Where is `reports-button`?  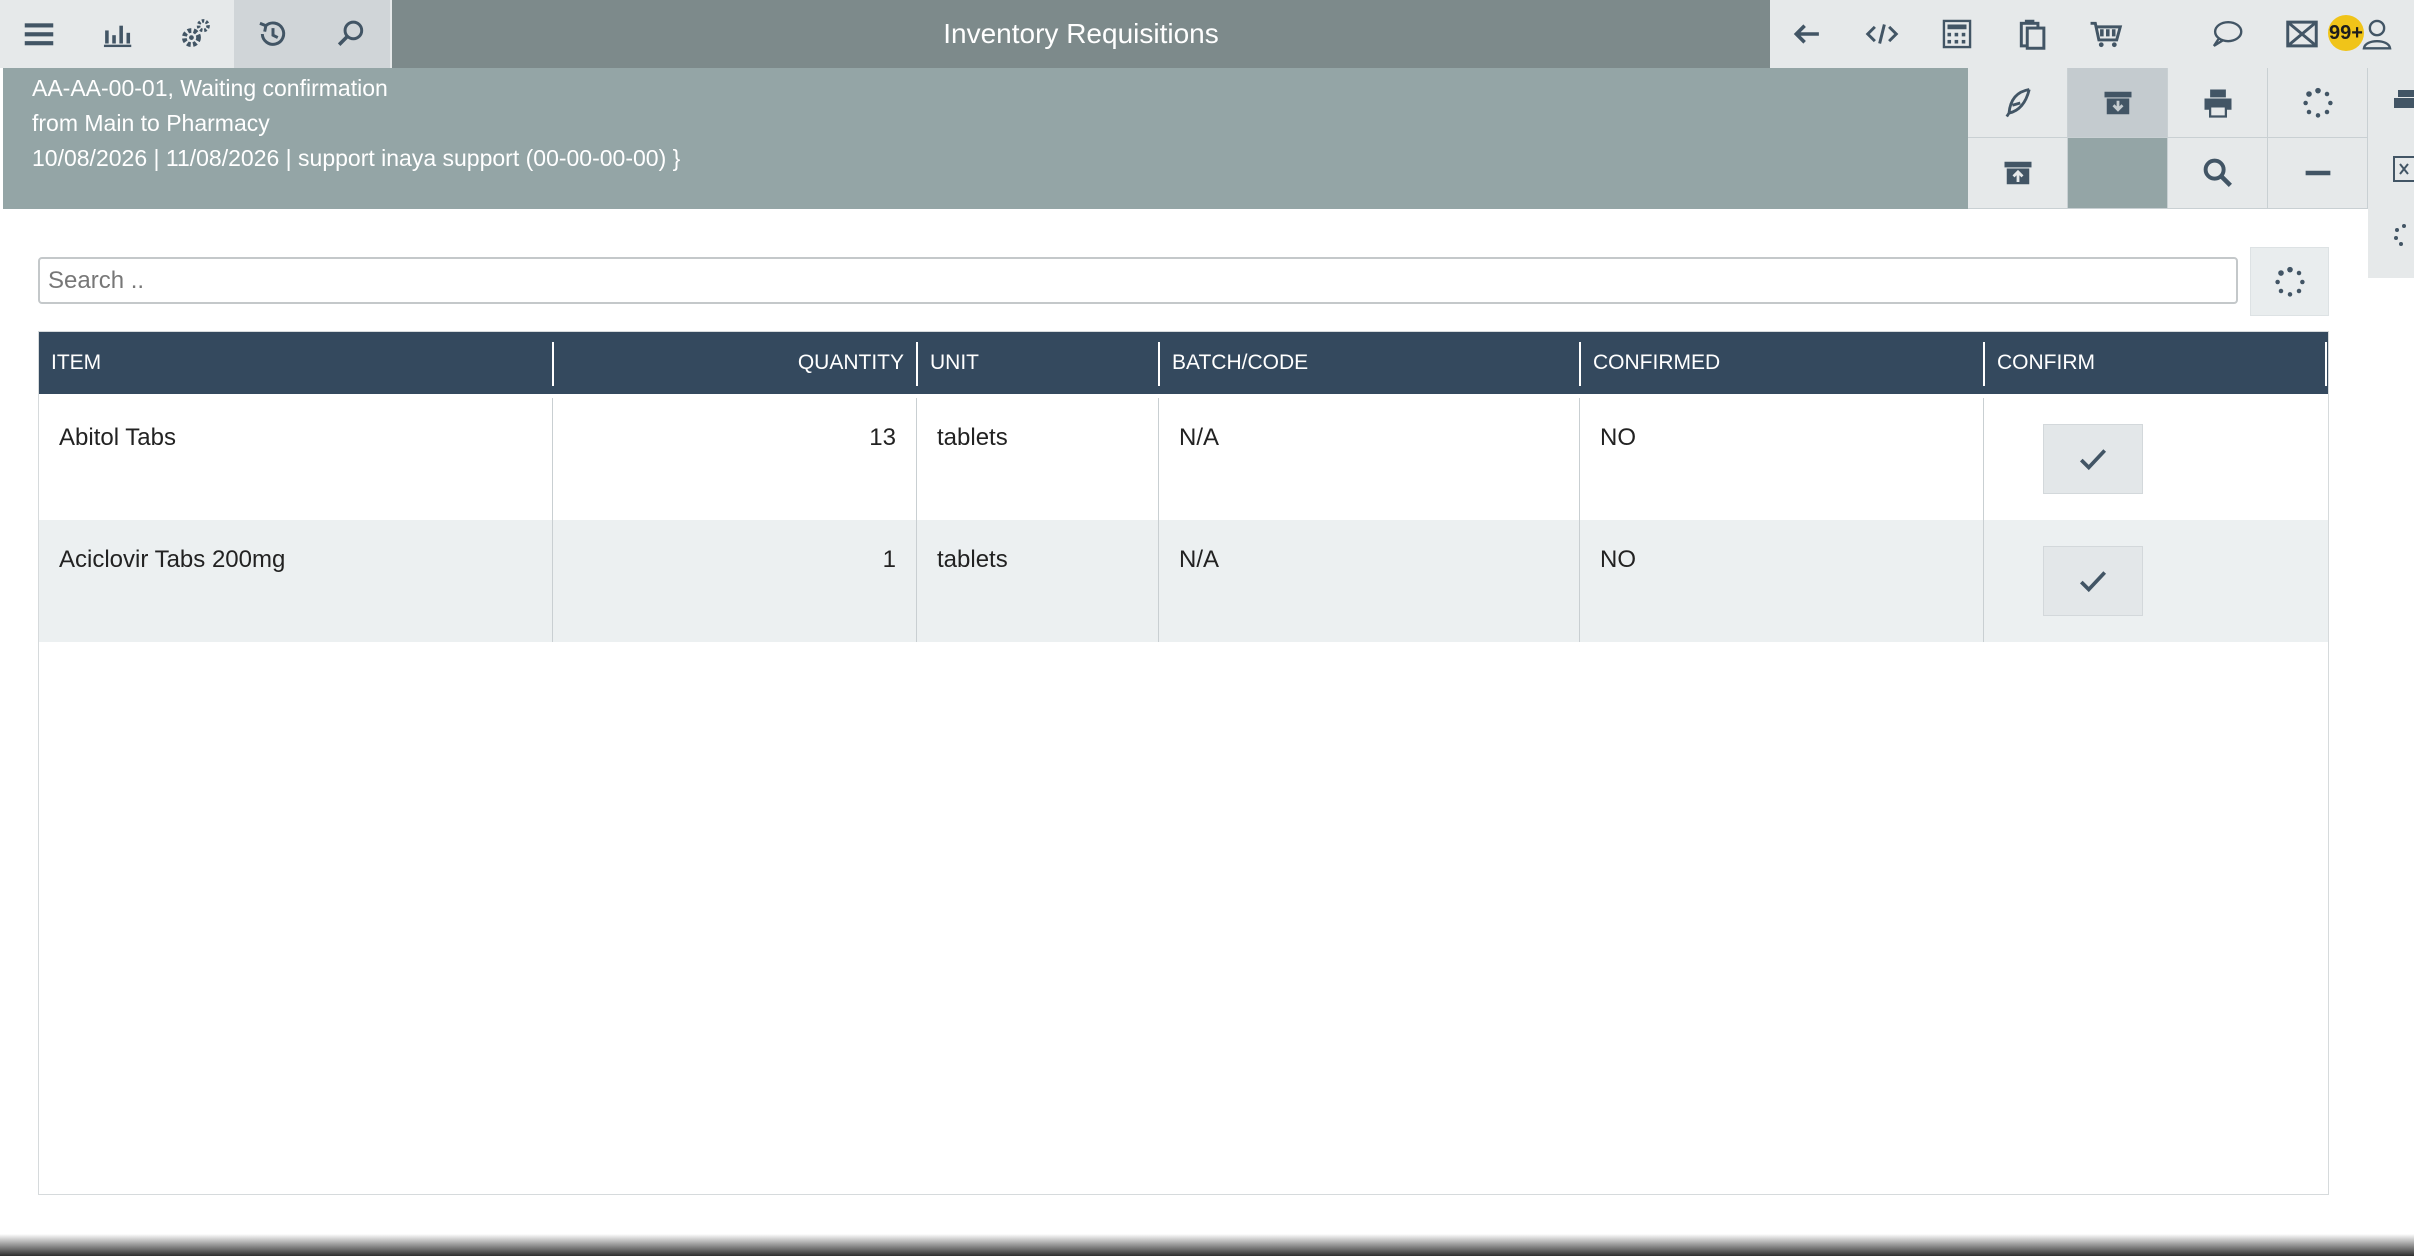
reports-button is located at coordinates (117, 34).